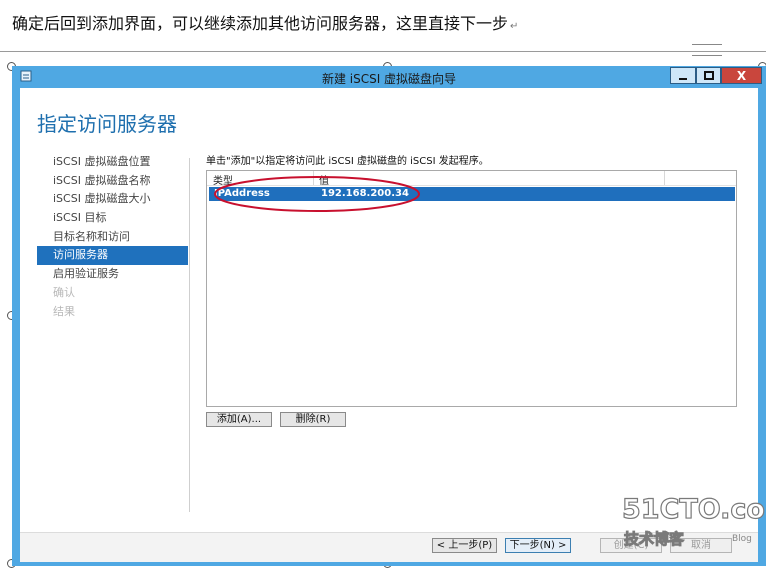 The height and width of the screenshot is (568, 766). What do you see at coordinates (260, 23) in the screenshot?
I see `caption-text: 确定后回到添加界面，可以继续添加其他访问服务器，这里直接下一步` at bounding box center [260, 23].